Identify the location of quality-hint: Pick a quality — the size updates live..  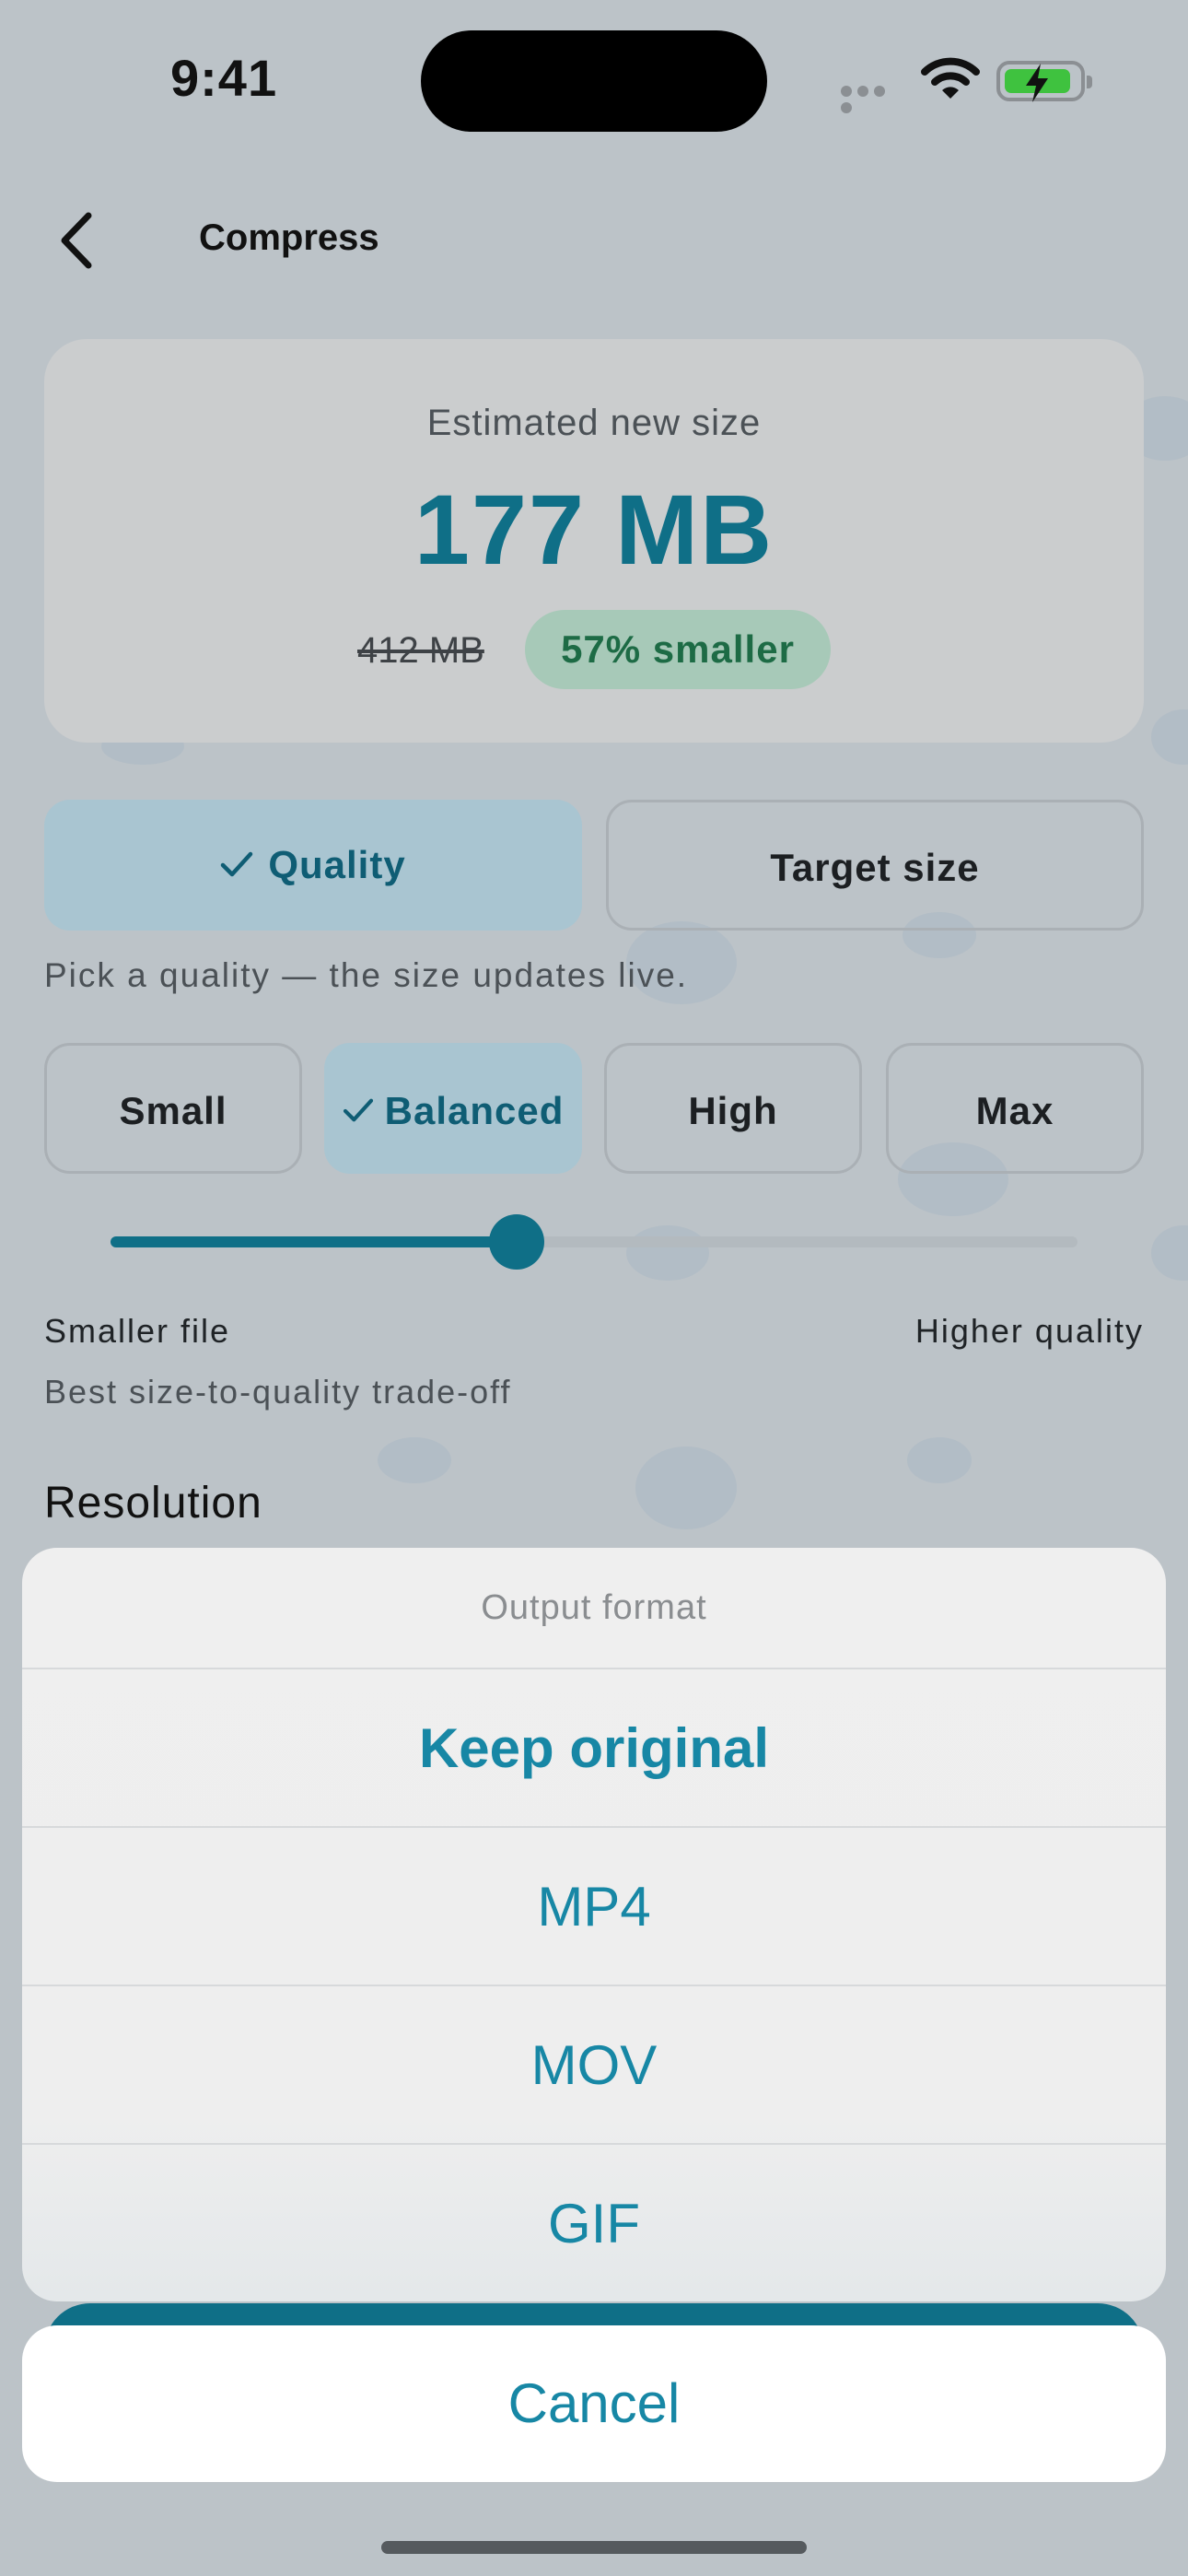
(366, 975).